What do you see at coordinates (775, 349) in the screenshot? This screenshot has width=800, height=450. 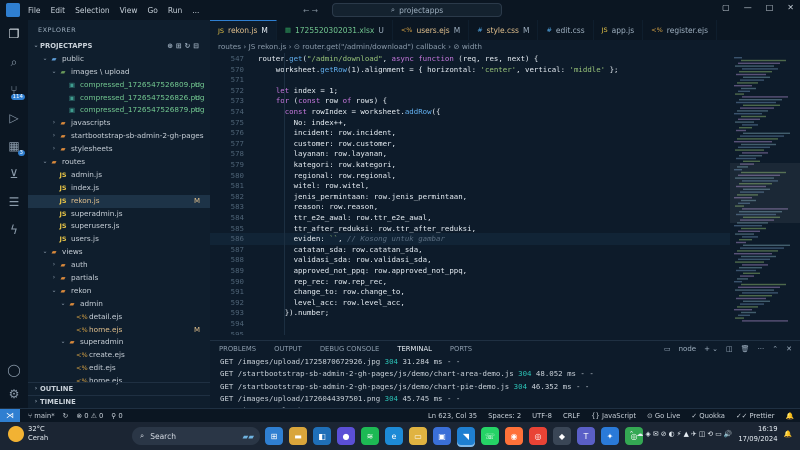 I see `maximize-panel-icon: ⌃` at bounding box center [775, 349].